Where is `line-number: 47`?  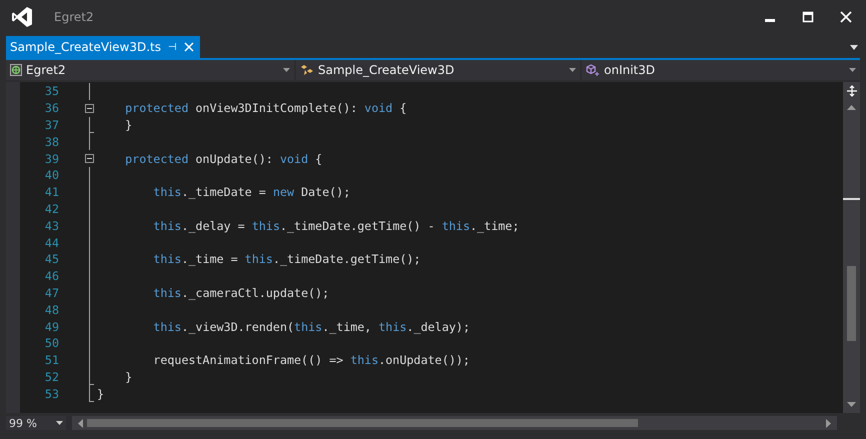 line-number: 47 is located at coordinates (51, 293).